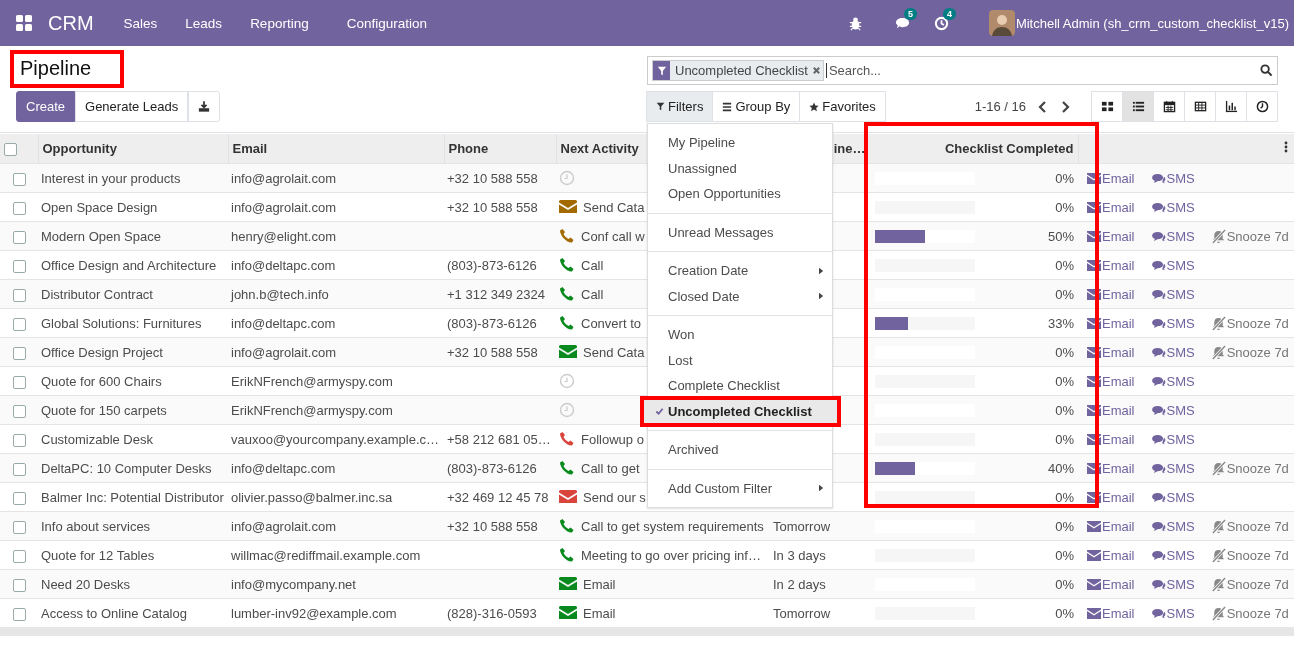  Describe the element at coordinates (1065, 106) in the screenshot. I see `next-page-icon` at that location.